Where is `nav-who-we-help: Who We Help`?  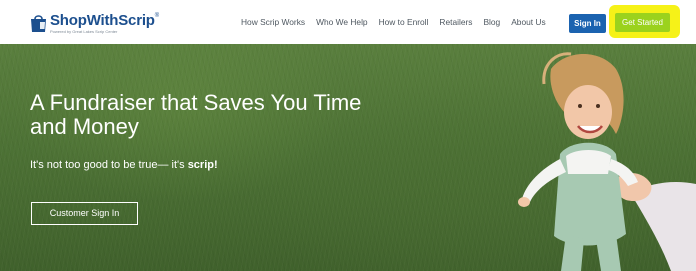
nav-who-we-help: Who We Help is located at coordinates (342, 22).